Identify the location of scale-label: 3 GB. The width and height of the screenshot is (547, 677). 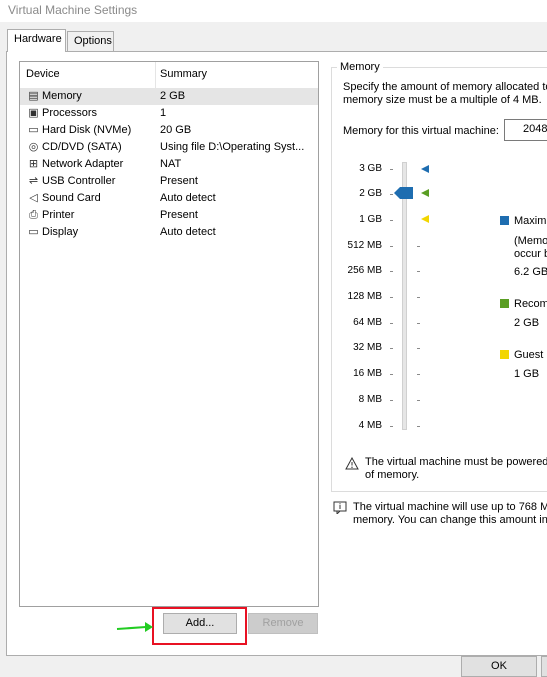
(370, 168).